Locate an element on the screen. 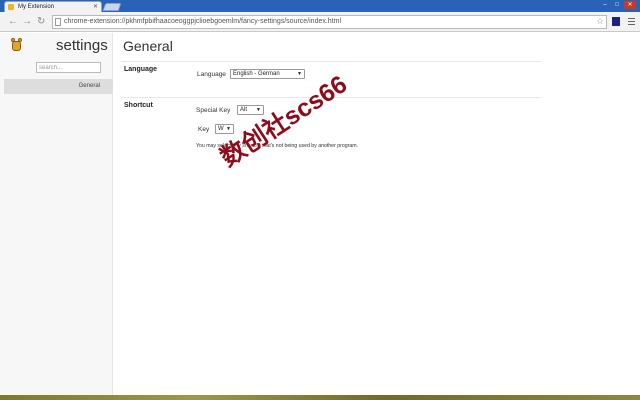 This screenshot has width=640, height=400. key-label: Key is located at coordinates (204, 129).